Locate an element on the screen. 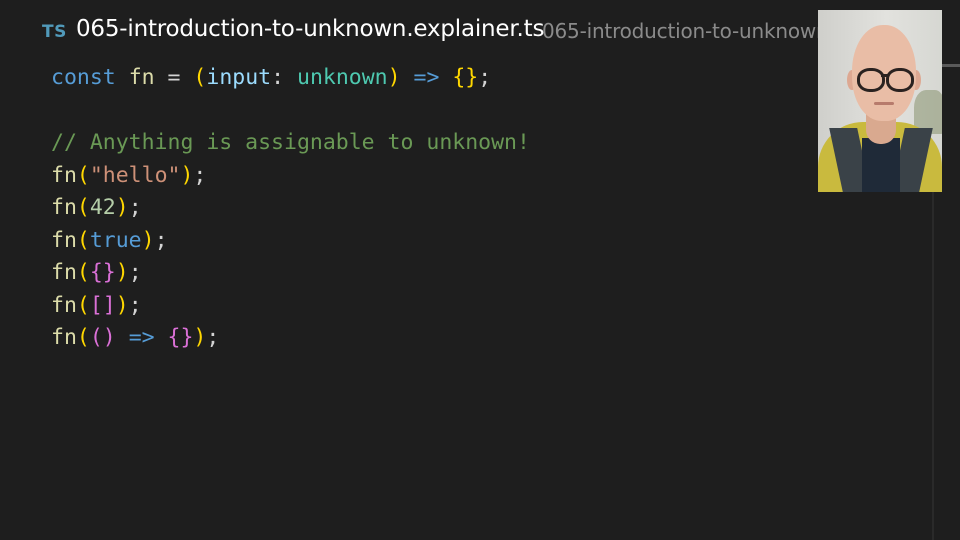 This screenshot has width=960, height=540. code-token: () is located at coordinates (102, 337).